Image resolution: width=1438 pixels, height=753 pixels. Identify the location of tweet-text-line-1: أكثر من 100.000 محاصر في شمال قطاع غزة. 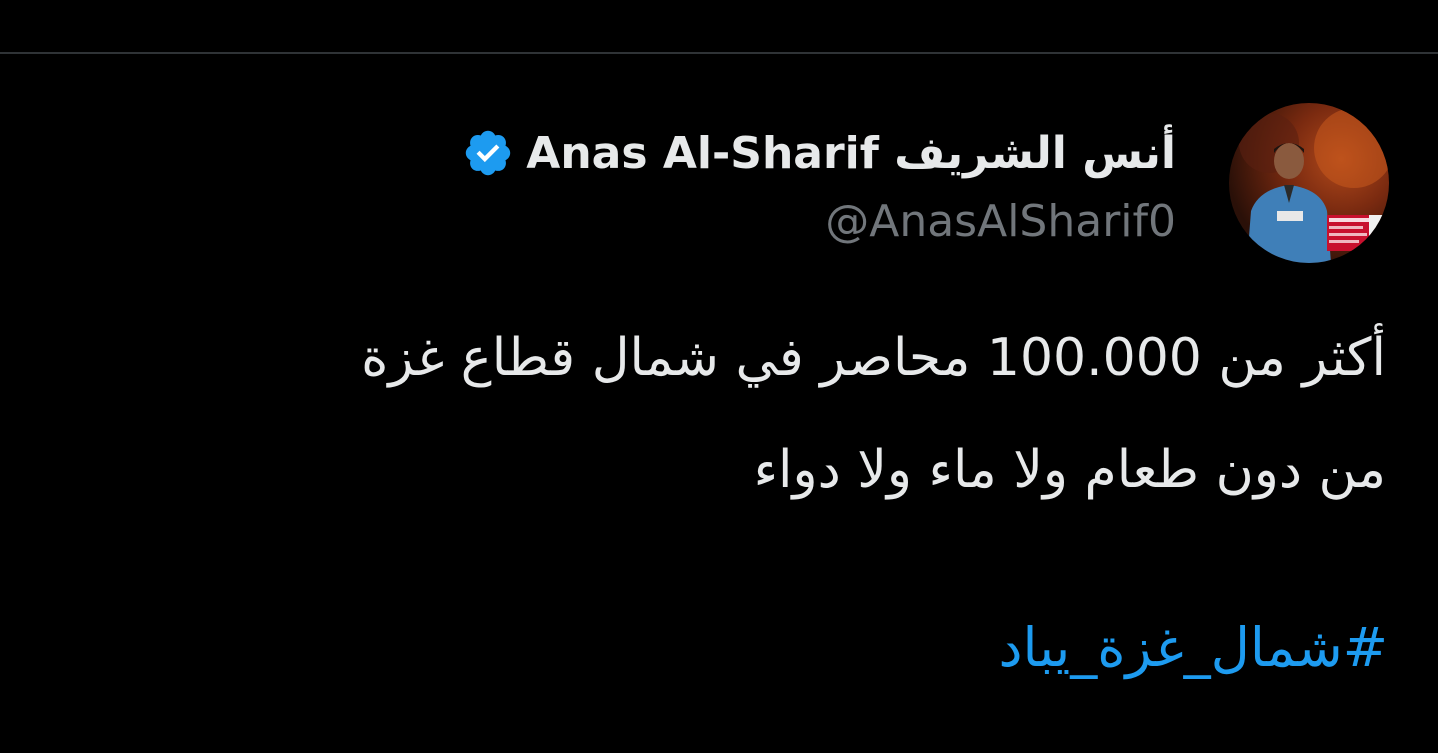
(873, 358).